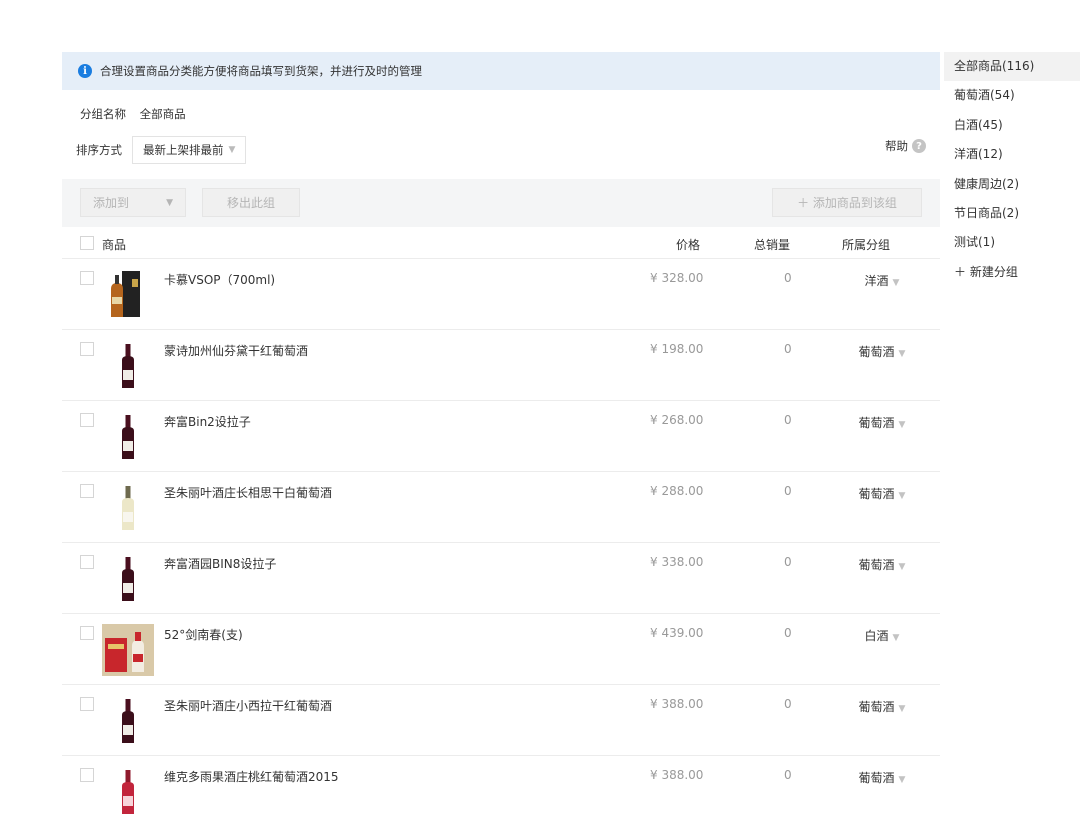 Image resolution: width=1080 pixels, height=824 pixels. I want to click on product-price: ¥ 439.00, so click(677, 633).